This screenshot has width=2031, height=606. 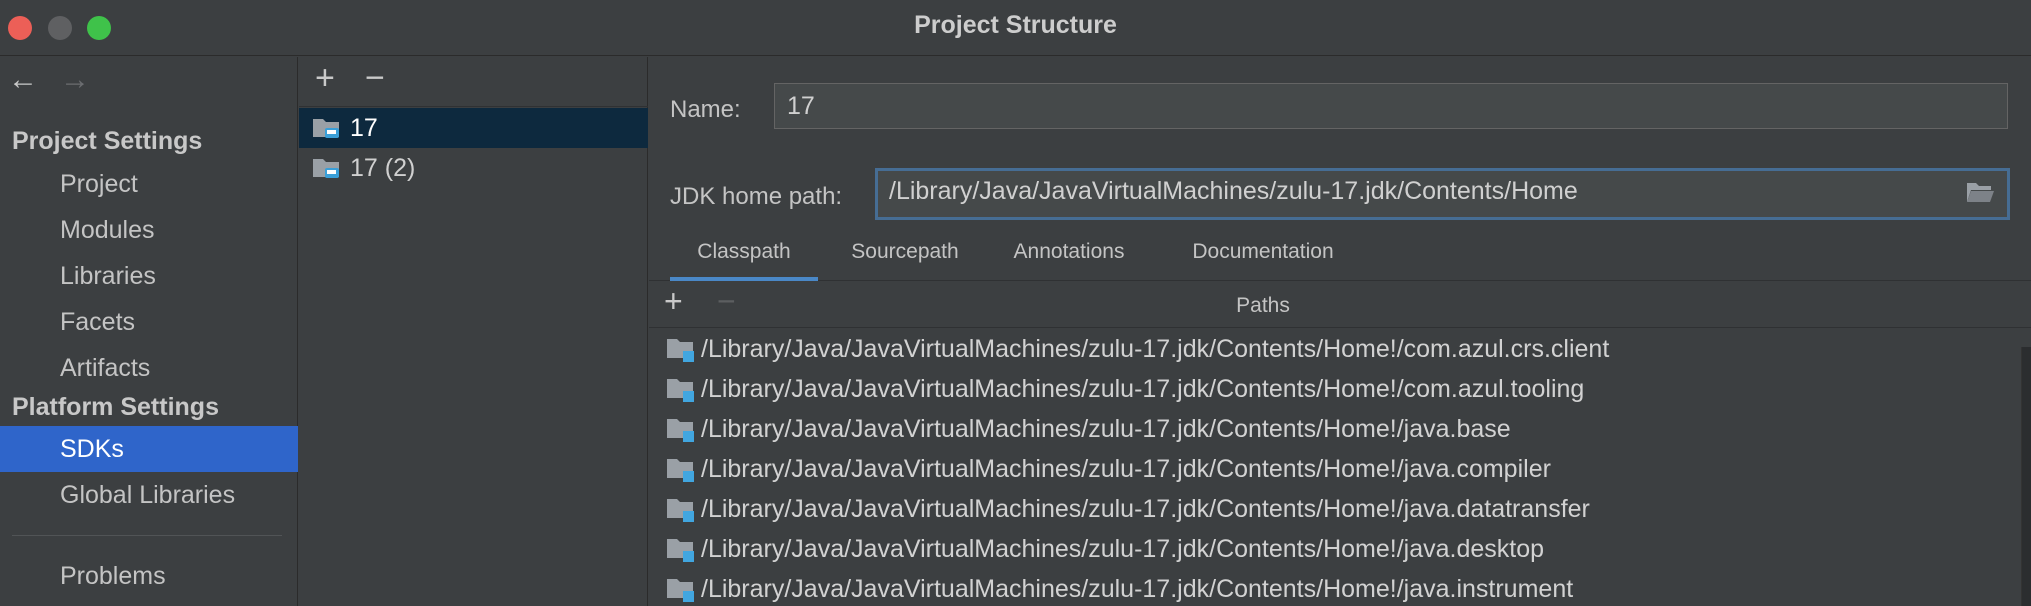 I want to click on sdk-list-item: 17, so click(x=473, y=128).